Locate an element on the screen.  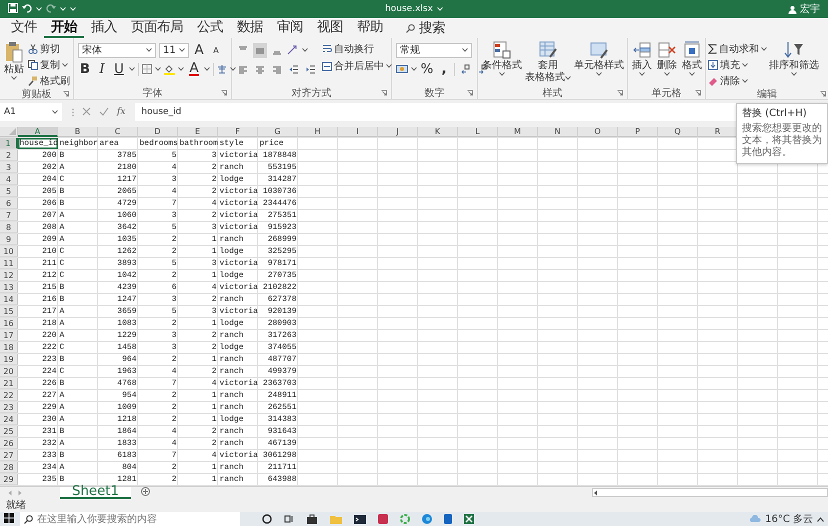
tooltip-text: 搜索您想要更改的文本，将其替换为其他内容。 is located at coordinates (782, 141).